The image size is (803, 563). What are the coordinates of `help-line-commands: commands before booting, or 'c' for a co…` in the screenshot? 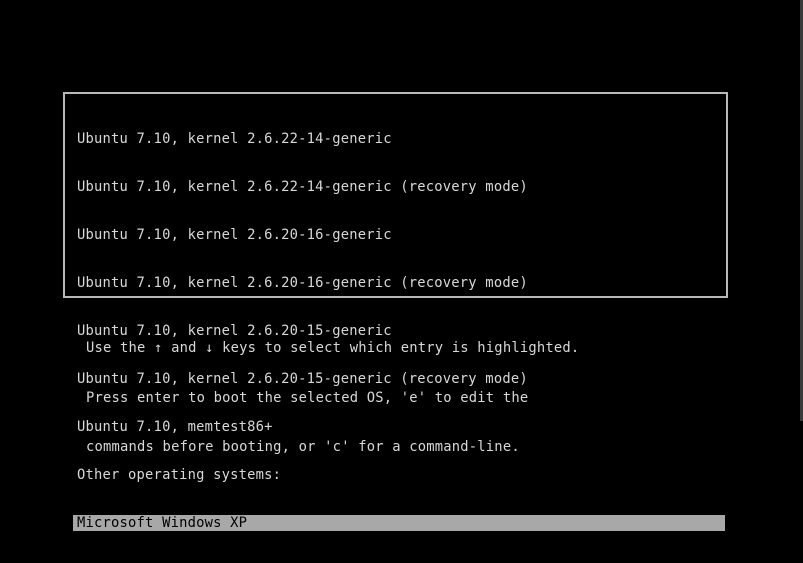 It's located at (303, 447).